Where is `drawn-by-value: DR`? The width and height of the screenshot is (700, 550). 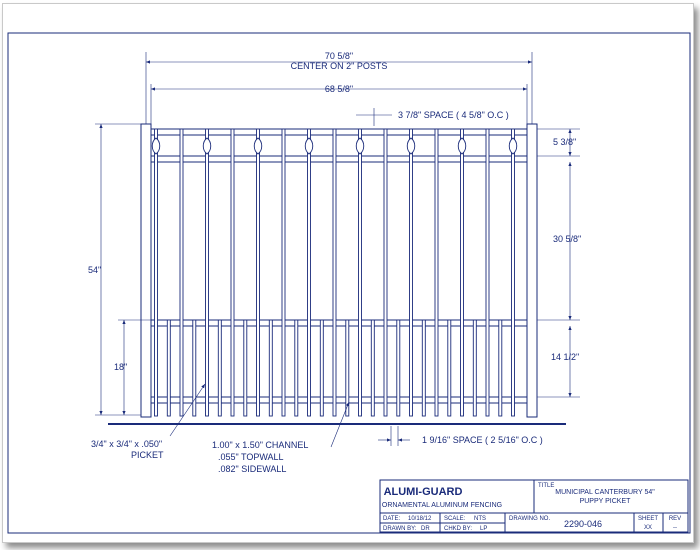 drawn-by-value: DR is located at coordinates (425, 529).